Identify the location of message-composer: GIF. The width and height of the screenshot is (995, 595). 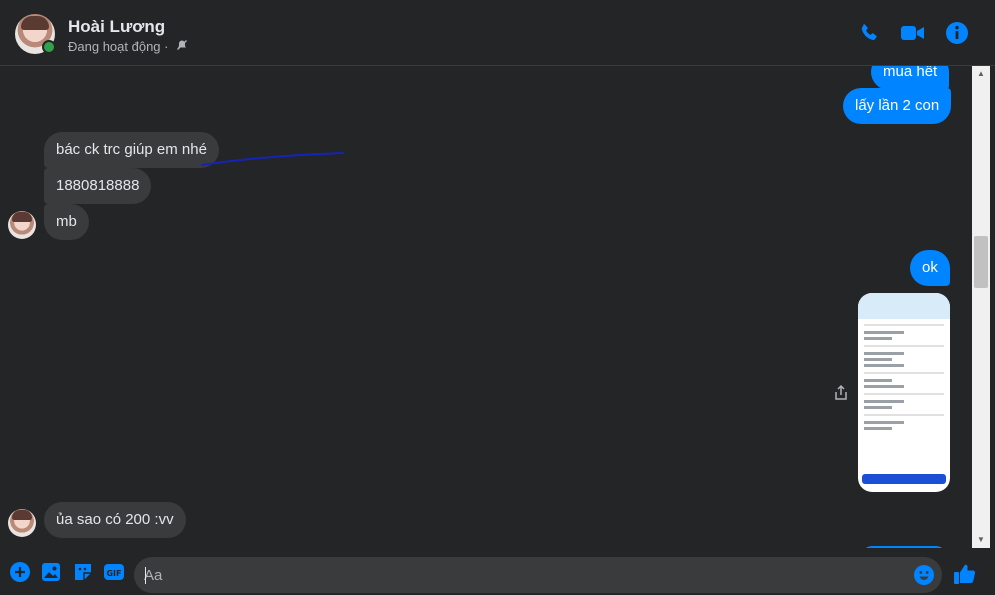
(497, 574).